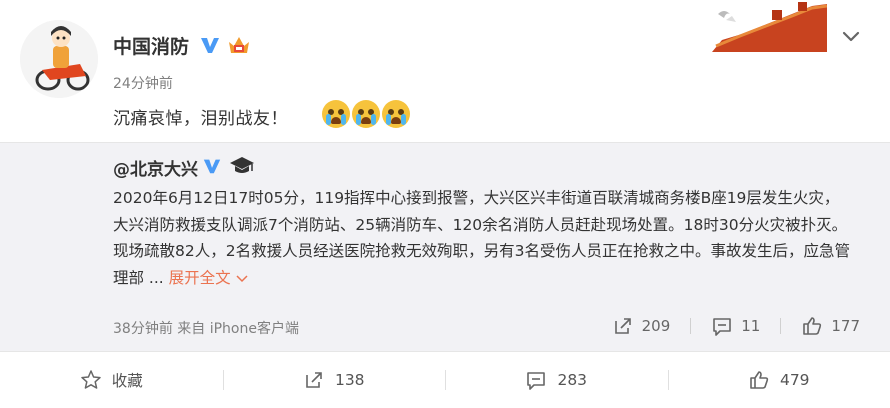 Image resolution: width=890 pixels, height=408 pixels. I want to click on repost-like-count: 177, so click(845, 326).